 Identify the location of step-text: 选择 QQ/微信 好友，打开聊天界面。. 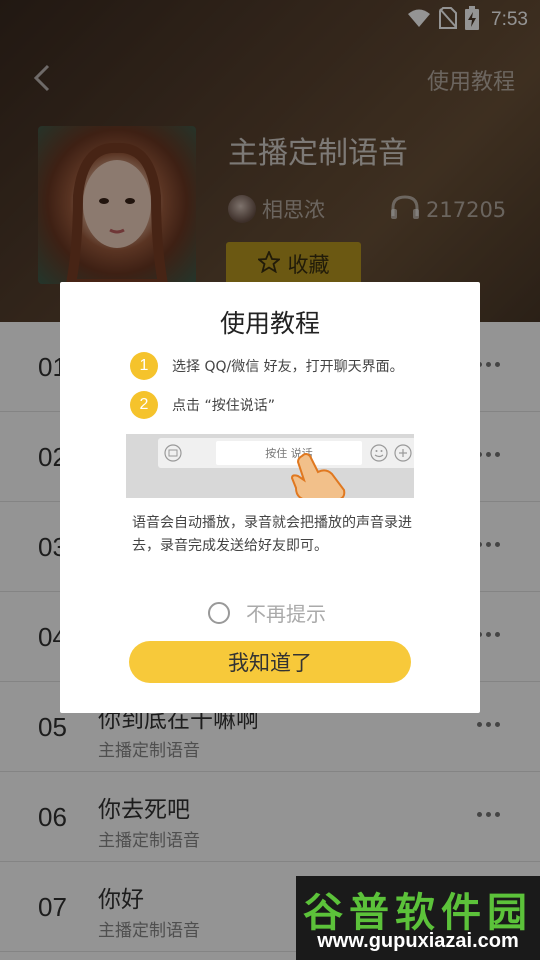
(288, 367).